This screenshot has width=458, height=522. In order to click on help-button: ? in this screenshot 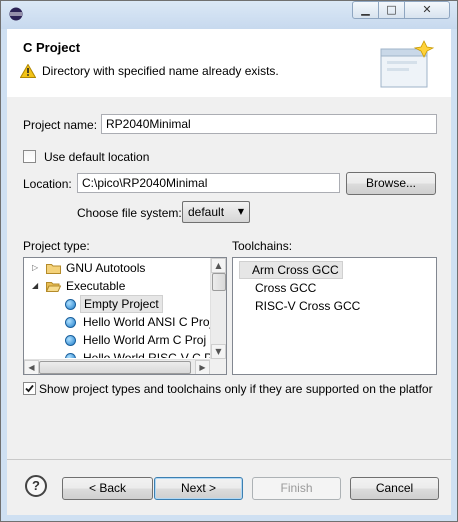, I will do `click(36, 486)`.